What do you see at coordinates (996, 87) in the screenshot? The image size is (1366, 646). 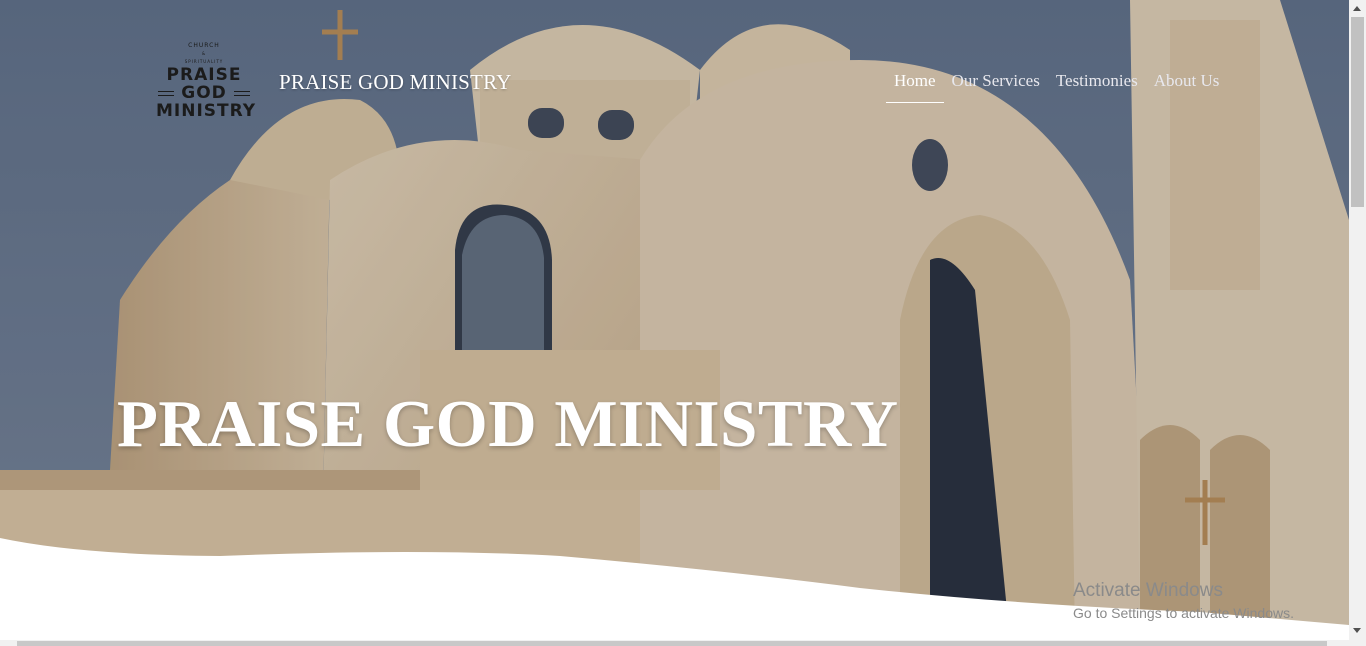 I see `nav-item-our-services: Our Services` at bounding box center [996, 87].